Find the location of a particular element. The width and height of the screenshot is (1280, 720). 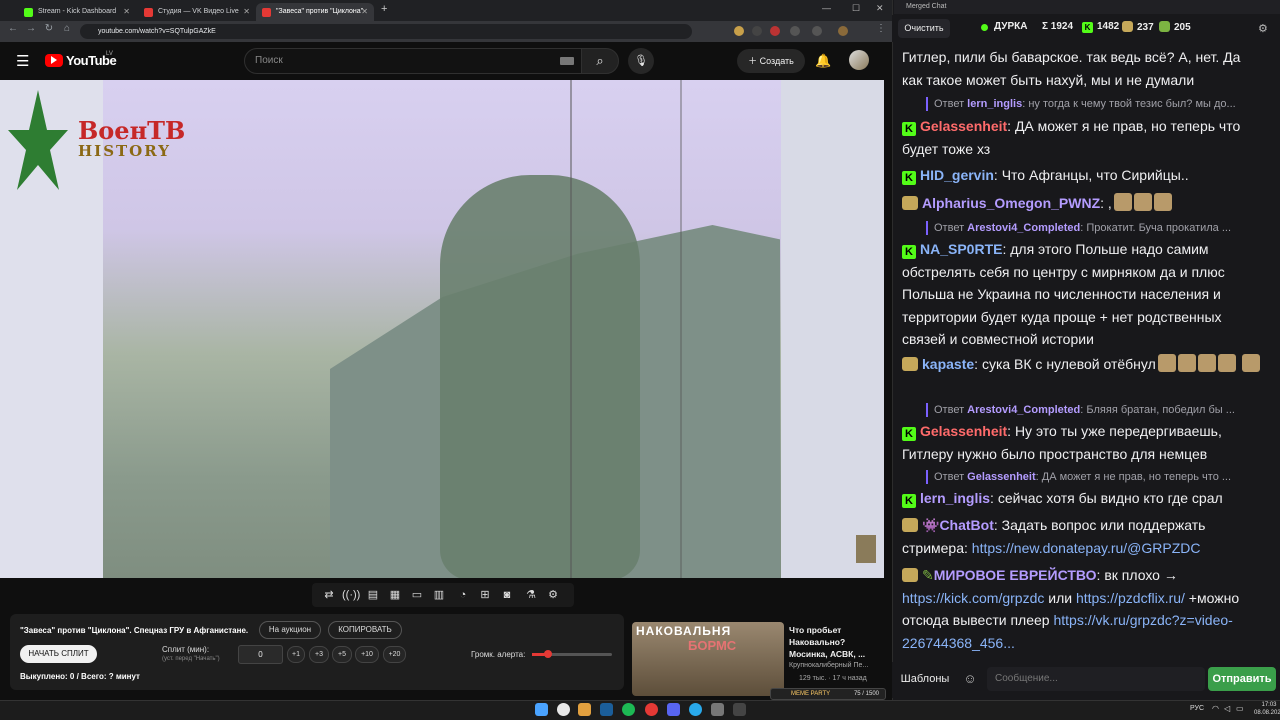

flask-icon: ⚗ is located at coordinates (531, 595).